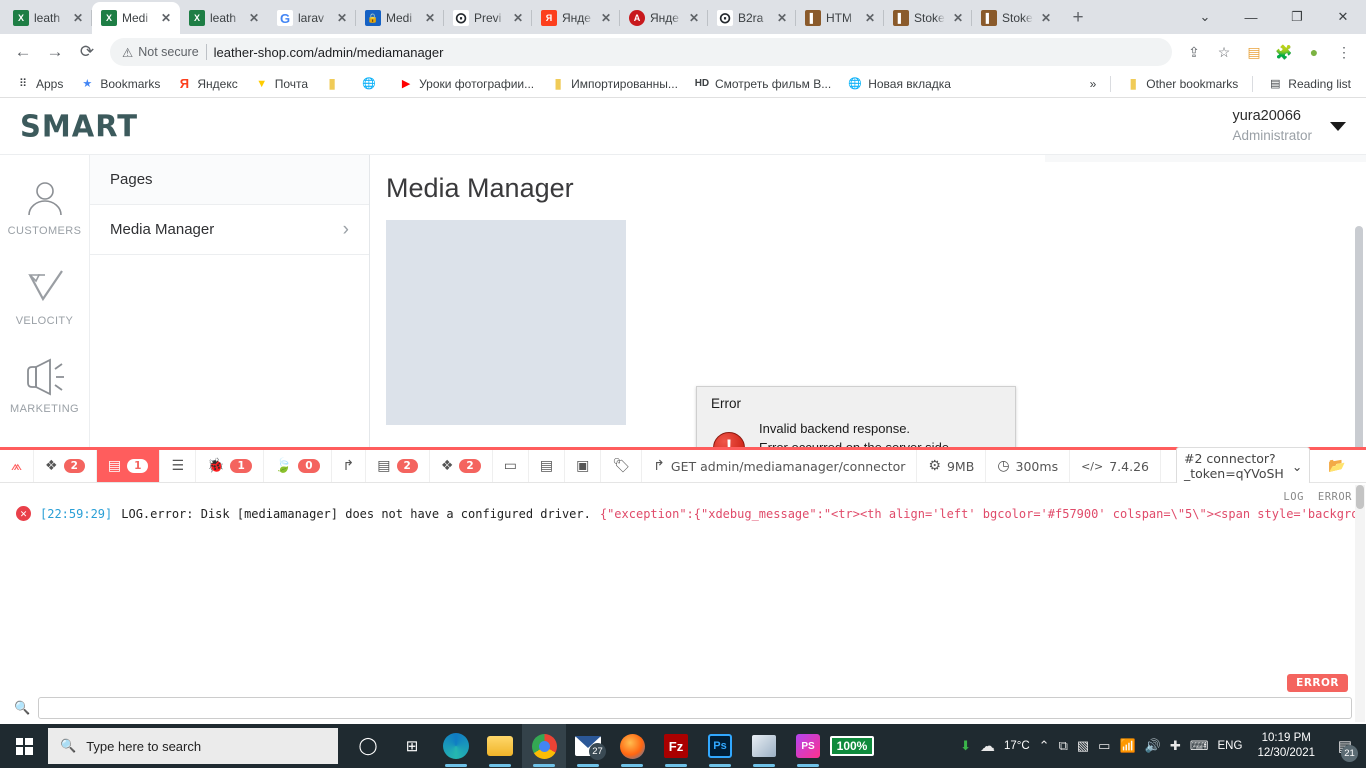  Describe the element at coordinates (119, 84) in the screenshot. I see `bookmark-item: ★ Bookmarks` at that location.